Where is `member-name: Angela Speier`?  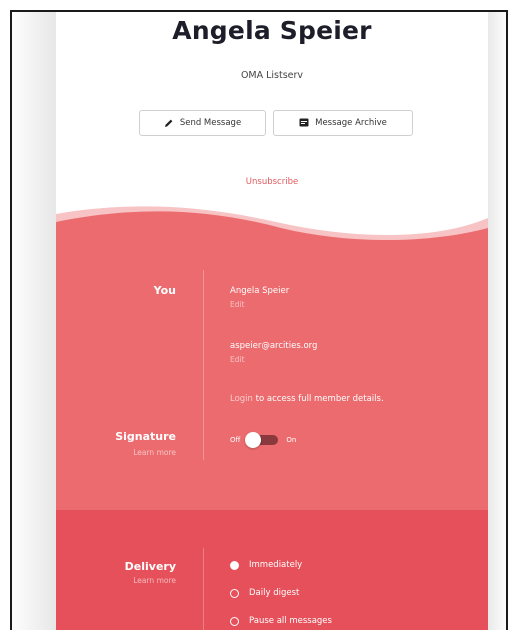 member-name: Angela Speier is located at coordinates (272, 30).